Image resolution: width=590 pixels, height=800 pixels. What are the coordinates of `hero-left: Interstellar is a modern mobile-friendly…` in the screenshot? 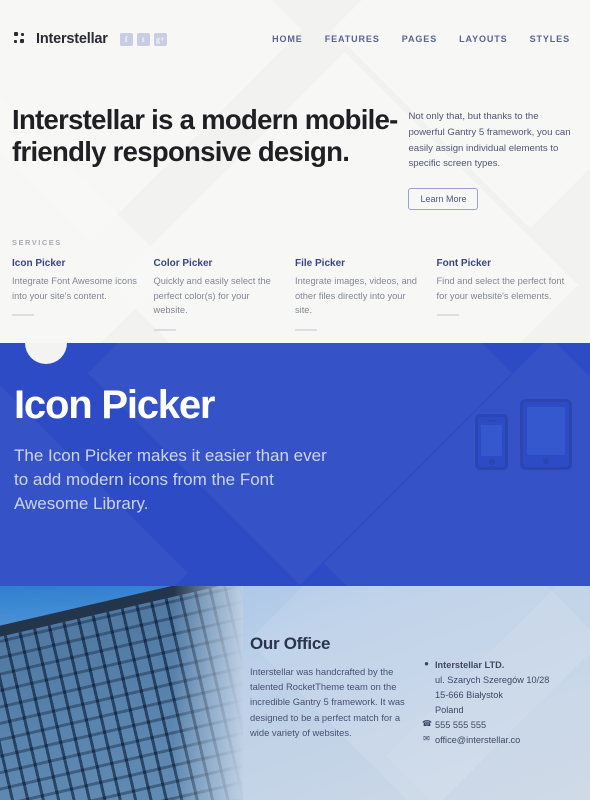 It's located at (210, 157).